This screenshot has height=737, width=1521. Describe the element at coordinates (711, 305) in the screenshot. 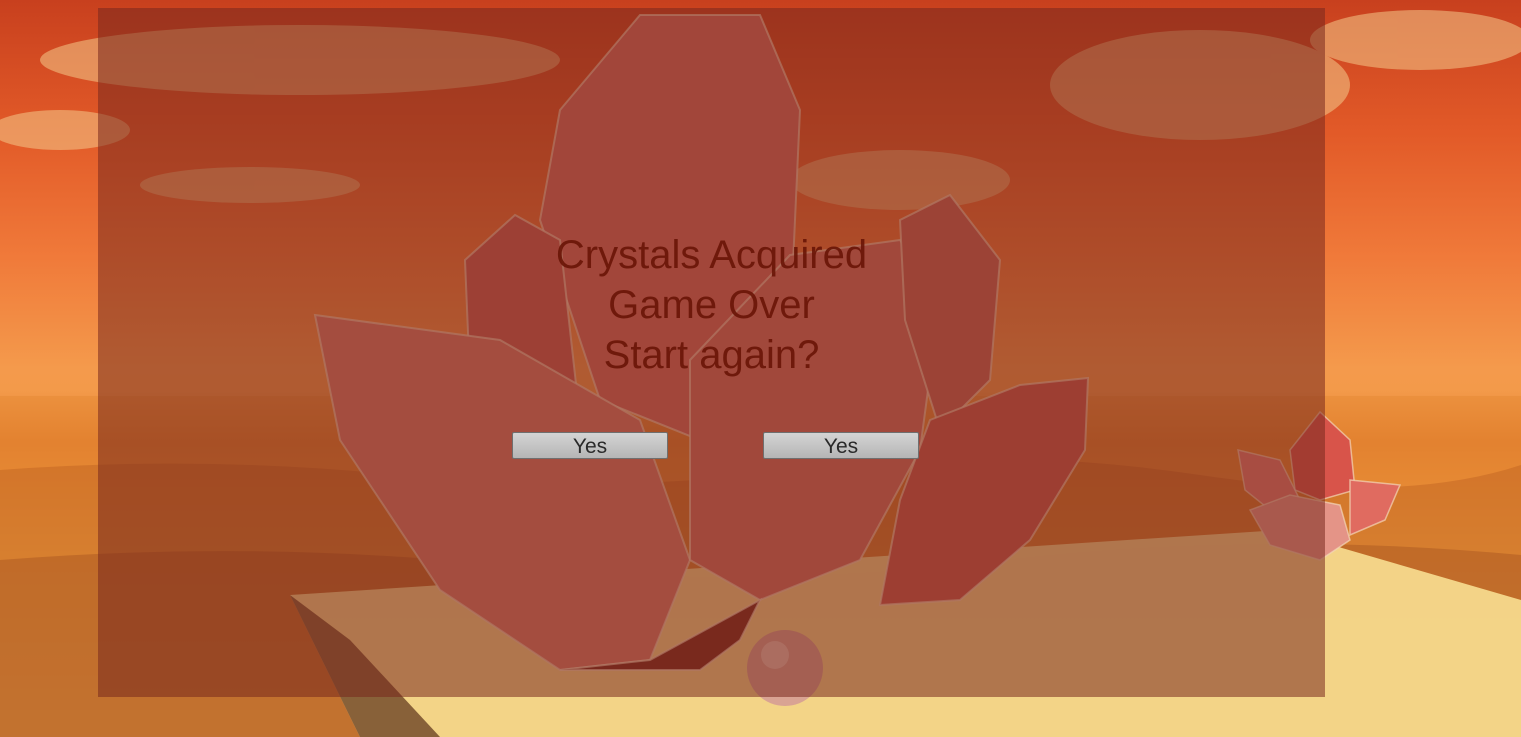

I see `game-over-text: Game Over` at that location.